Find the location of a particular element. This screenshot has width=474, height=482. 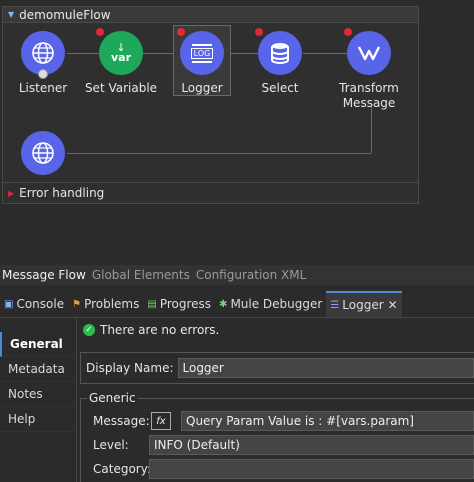

category-input is located at coordinates (311, 469).